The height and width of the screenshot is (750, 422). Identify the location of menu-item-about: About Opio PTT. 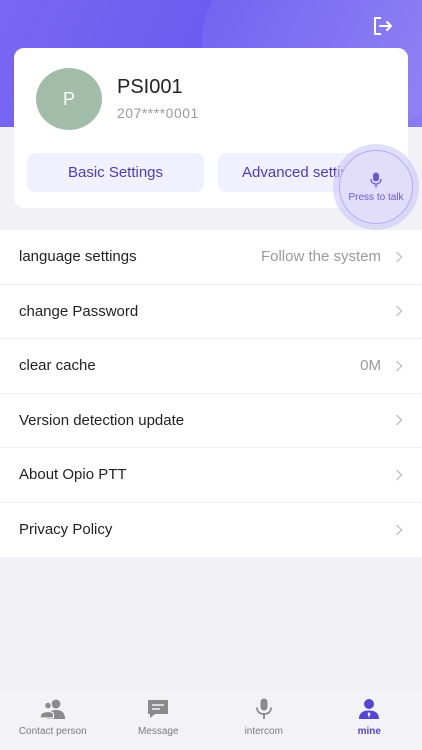
(211, 475).